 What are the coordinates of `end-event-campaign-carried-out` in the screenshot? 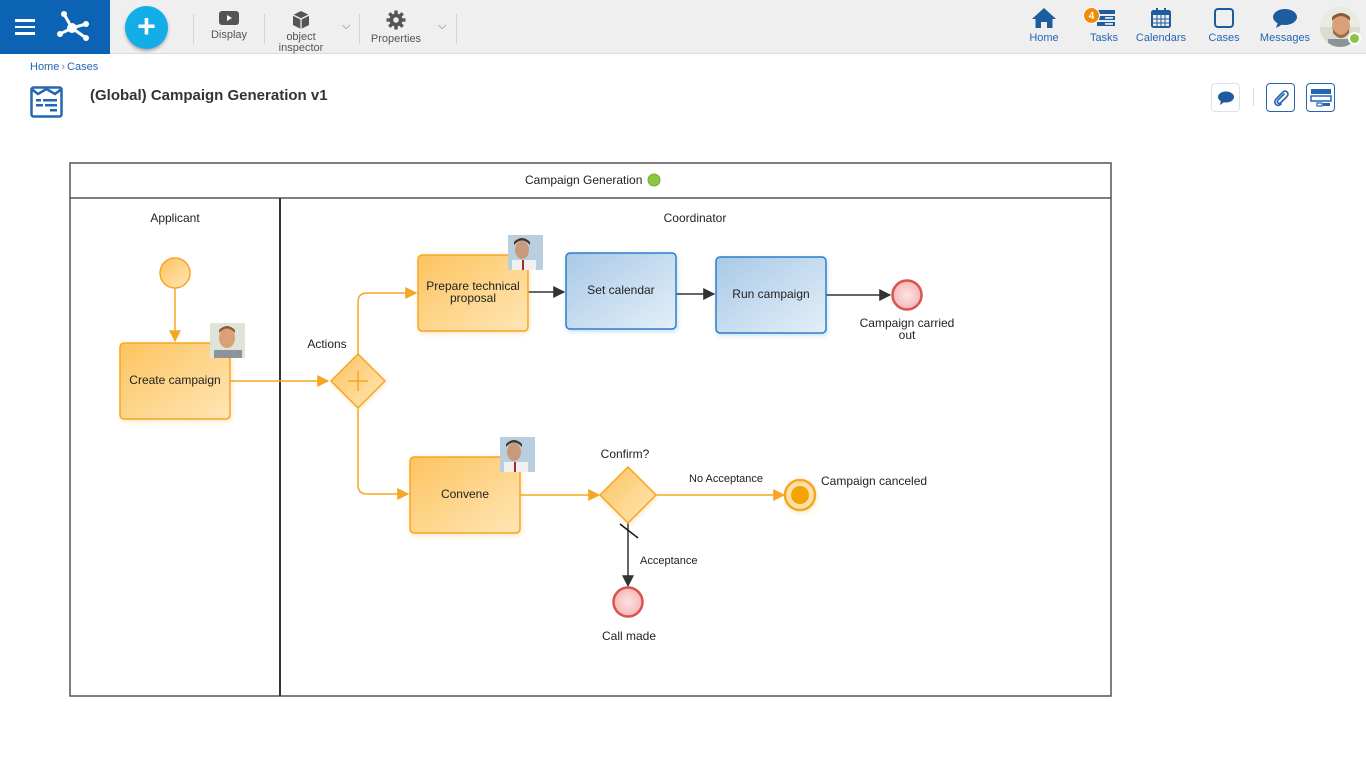 It's located at (907, 295).